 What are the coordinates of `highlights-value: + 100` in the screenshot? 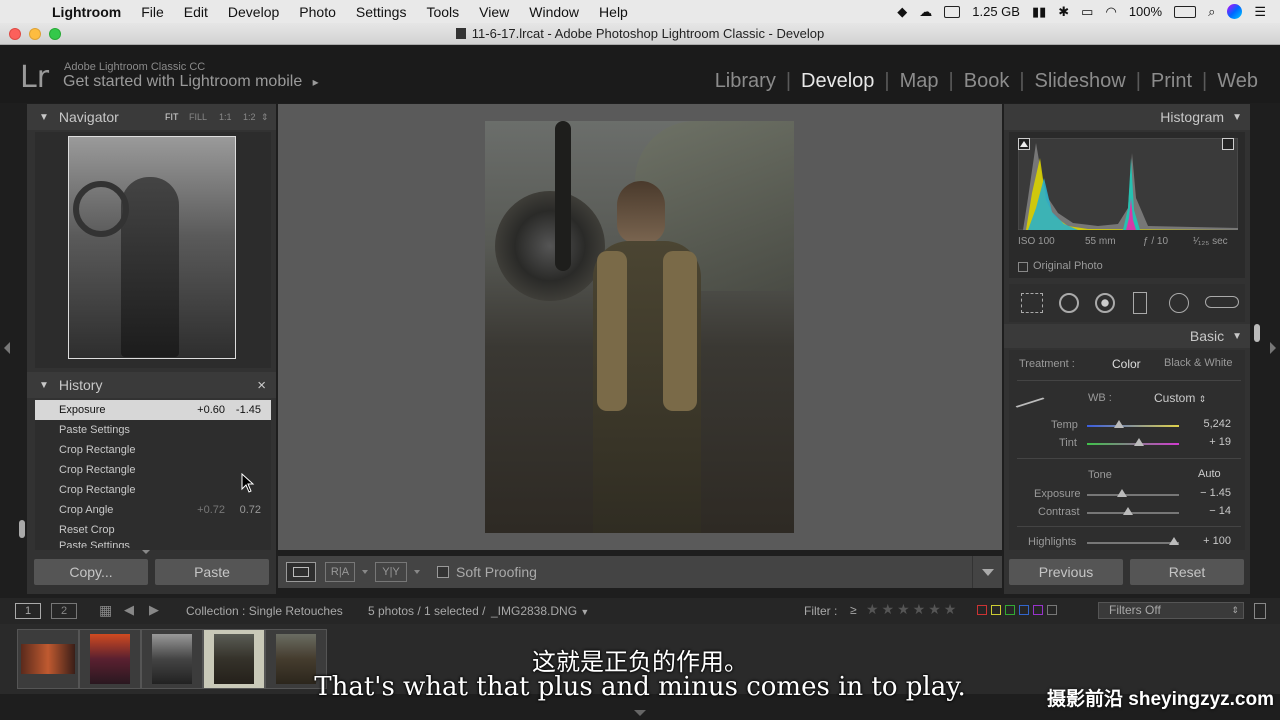 It's located at (1210, 541).